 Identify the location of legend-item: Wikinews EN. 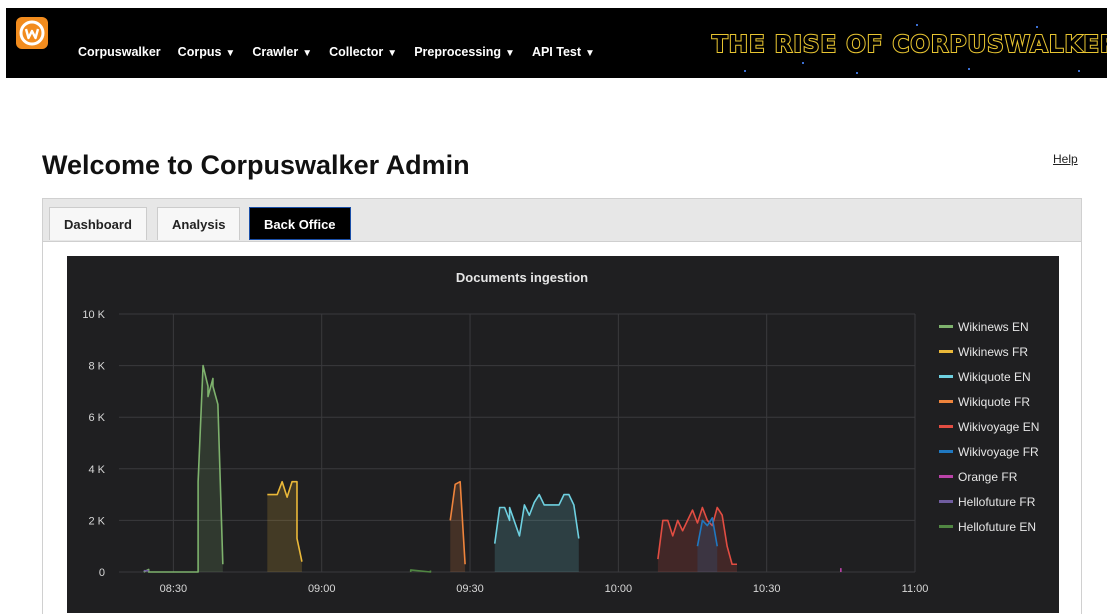
(989, 326).